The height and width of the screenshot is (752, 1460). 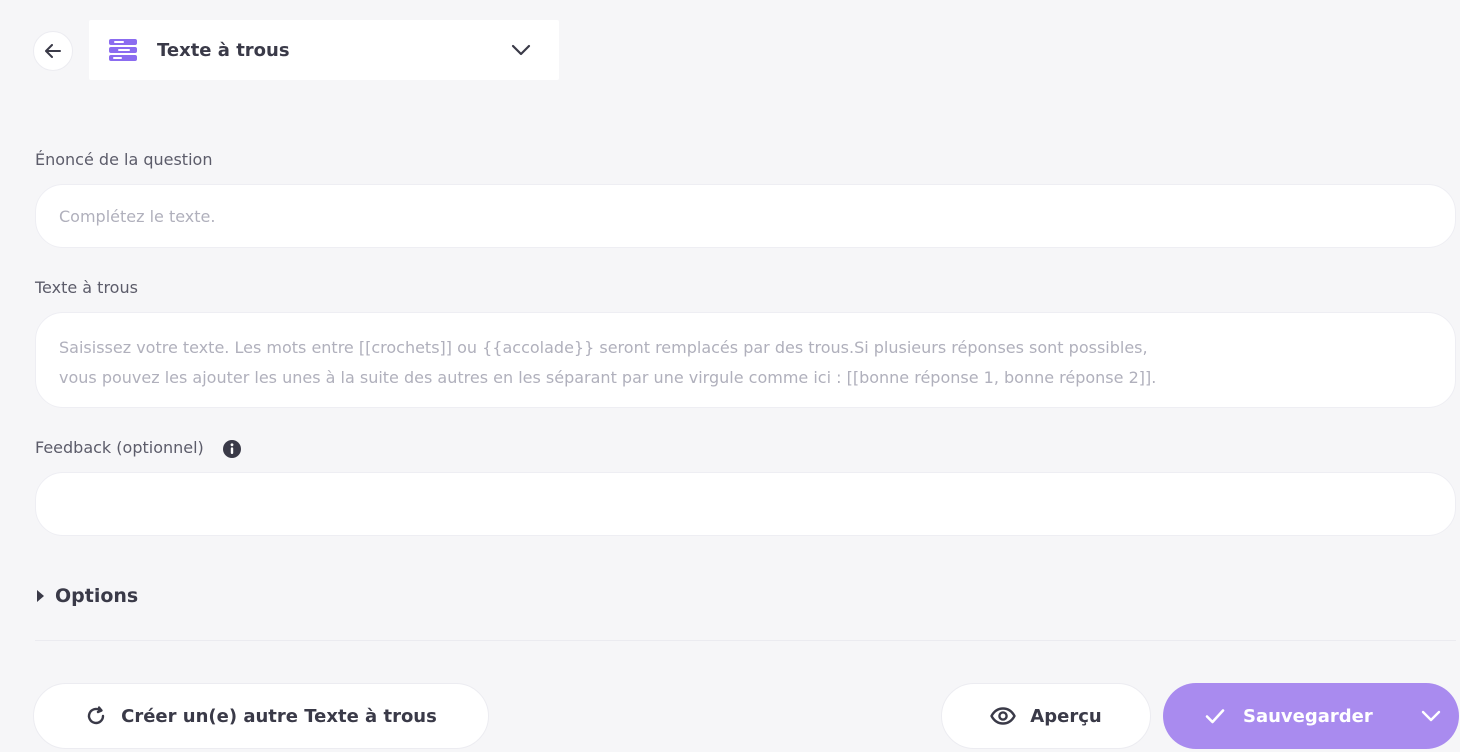 I want to click on fill-in-blanks-icon, so click(x=123, y=50).